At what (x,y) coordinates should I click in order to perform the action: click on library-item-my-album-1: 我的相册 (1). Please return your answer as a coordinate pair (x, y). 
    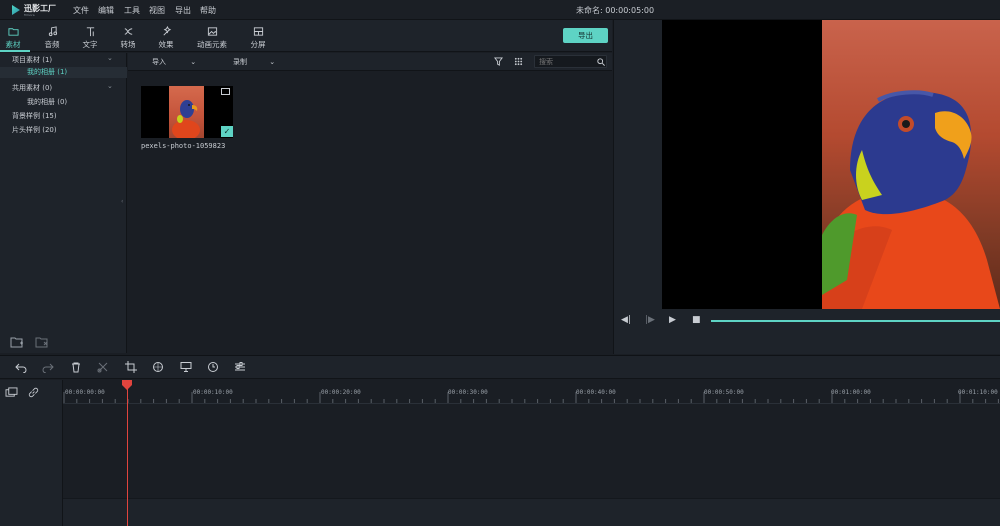
    Looking at the image, I should click on (63, 72).